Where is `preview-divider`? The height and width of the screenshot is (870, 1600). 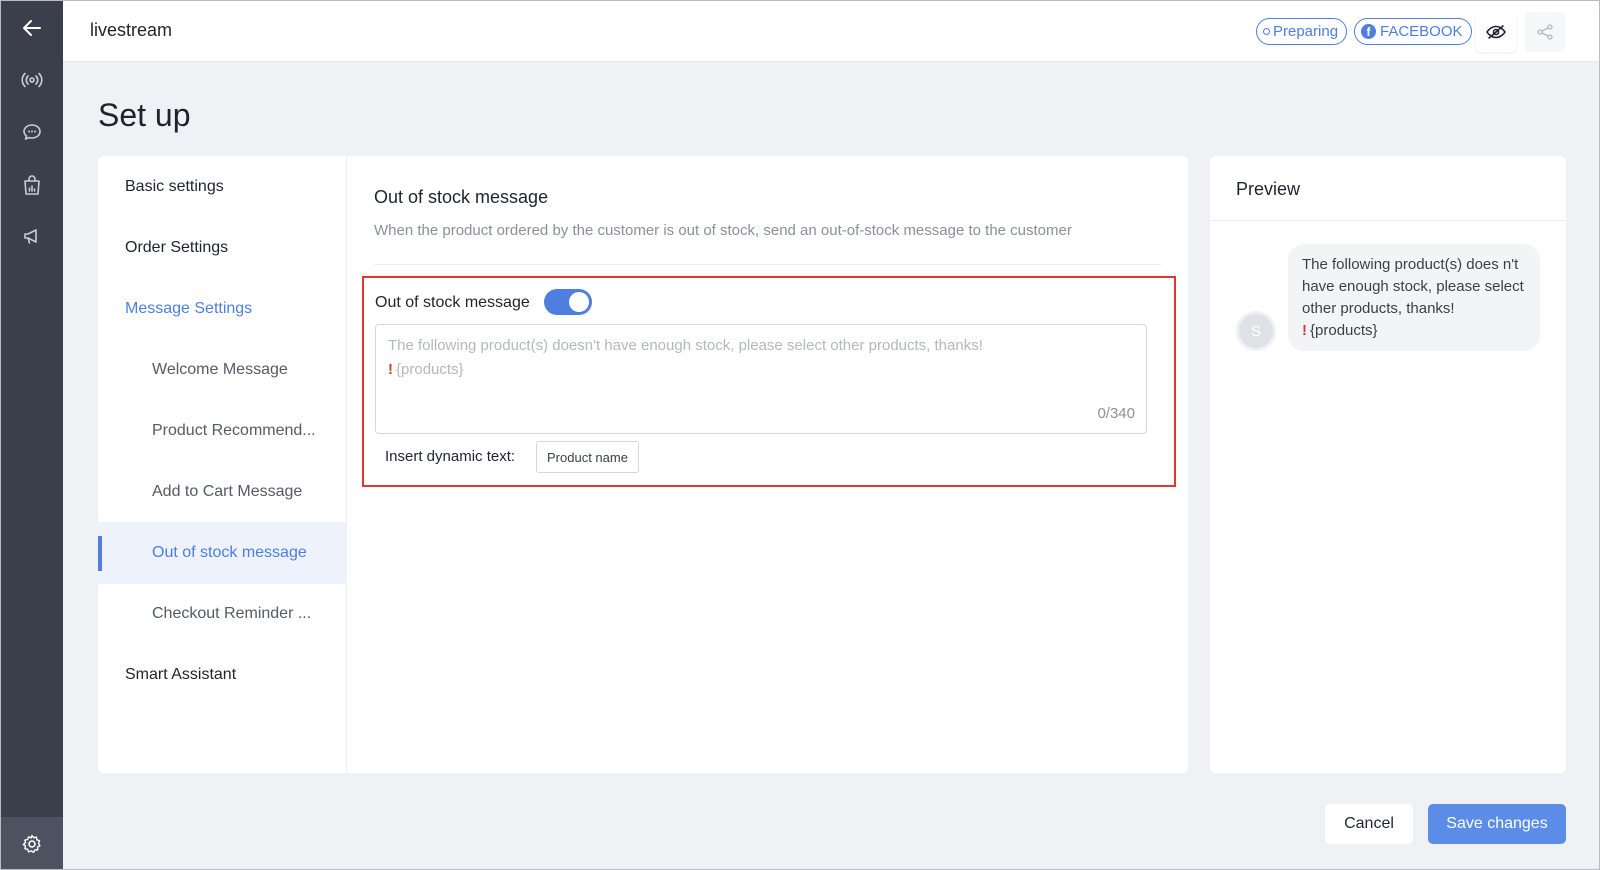
preview-divider is located at coordinates (1388, 220).